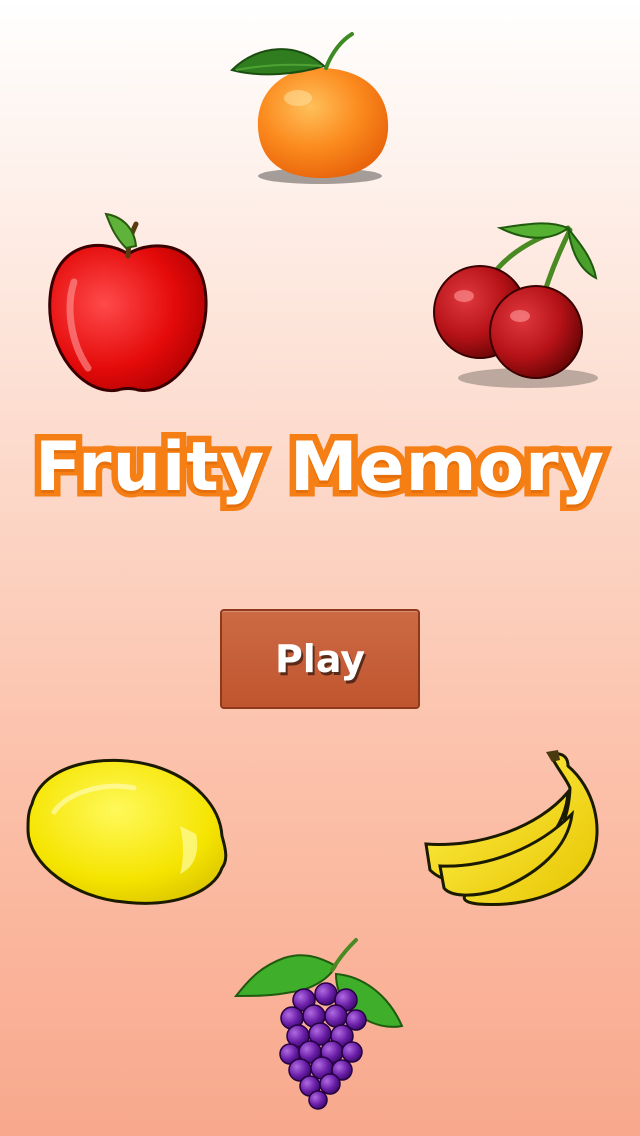 The height and width of the screenshot is (1136, 640). I want to click on grapes-icon, so click(320, 1023).